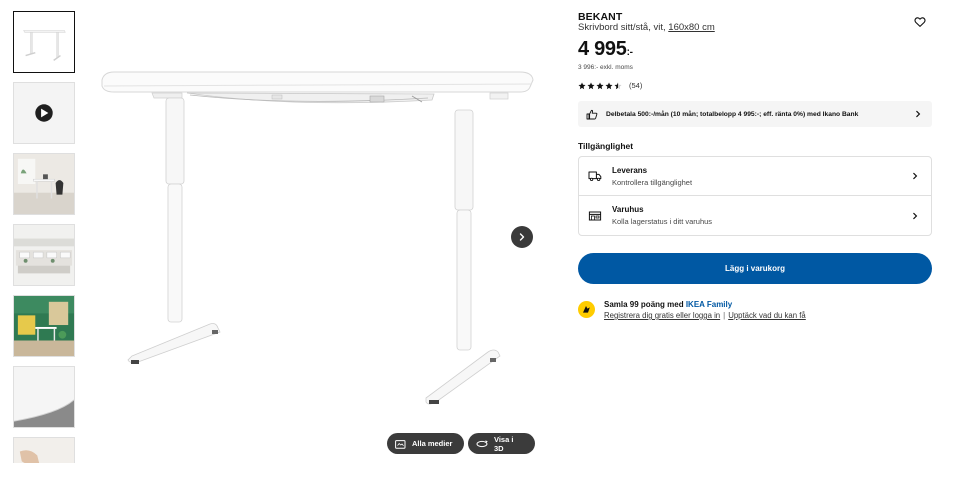 This screenshot has height=482, width=960. Describe the element at coordinates (767, 315) in the screenshot. I see `discover-benefits-link: Upptäck vad du kan få` at that location.